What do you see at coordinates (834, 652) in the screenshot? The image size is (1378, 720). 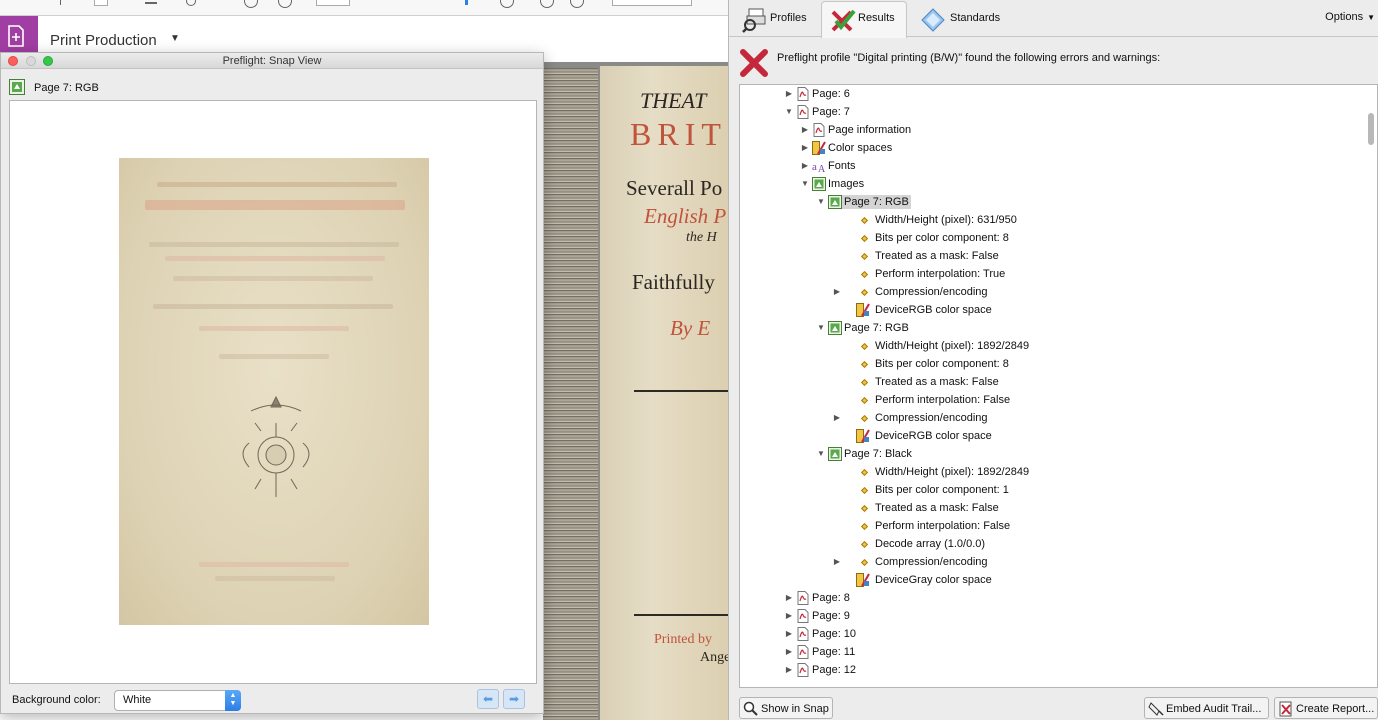 I see `tree-row-label: Page: 11` at bounding box center [834, 652].